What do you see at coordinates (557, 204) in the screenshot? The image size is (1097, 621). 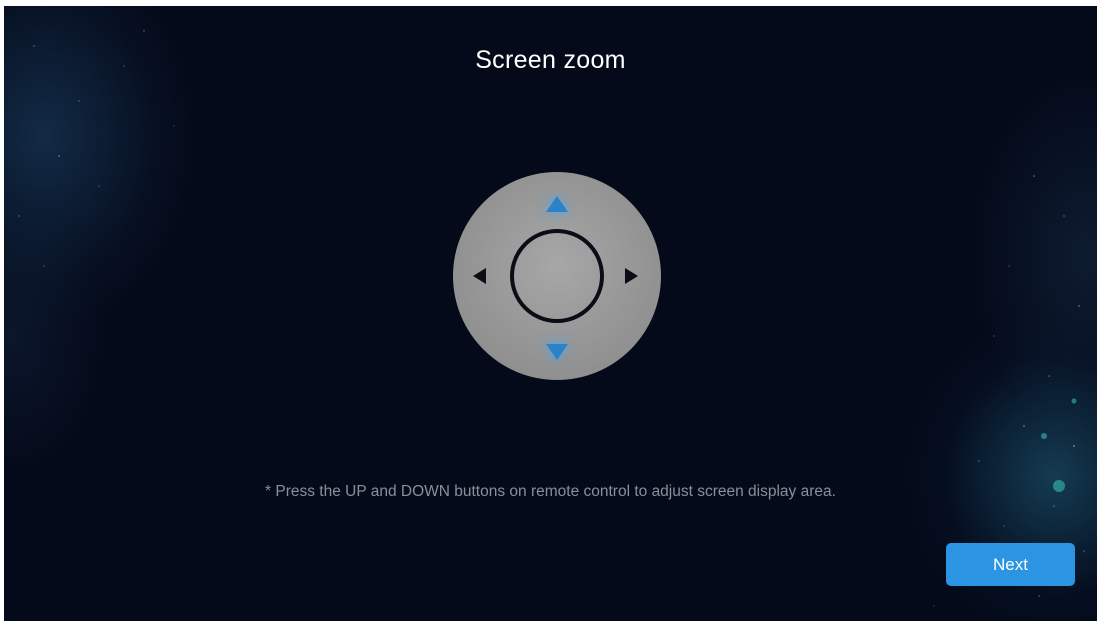 I see `arrow-up-icon` at bounding box center [557, 204].